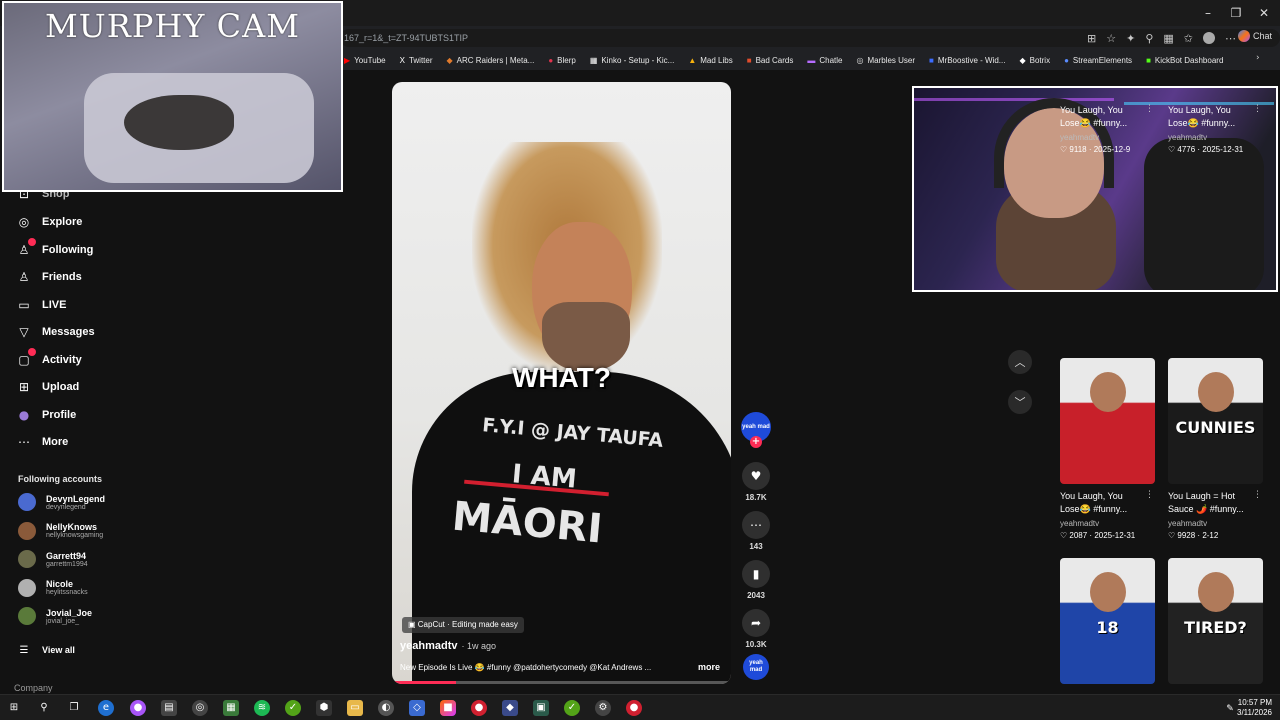  What do you see at coordinates (1230, 38) in the screenshot?
I see `menu-icon: ⋯` at bounding box center [1230, 38].